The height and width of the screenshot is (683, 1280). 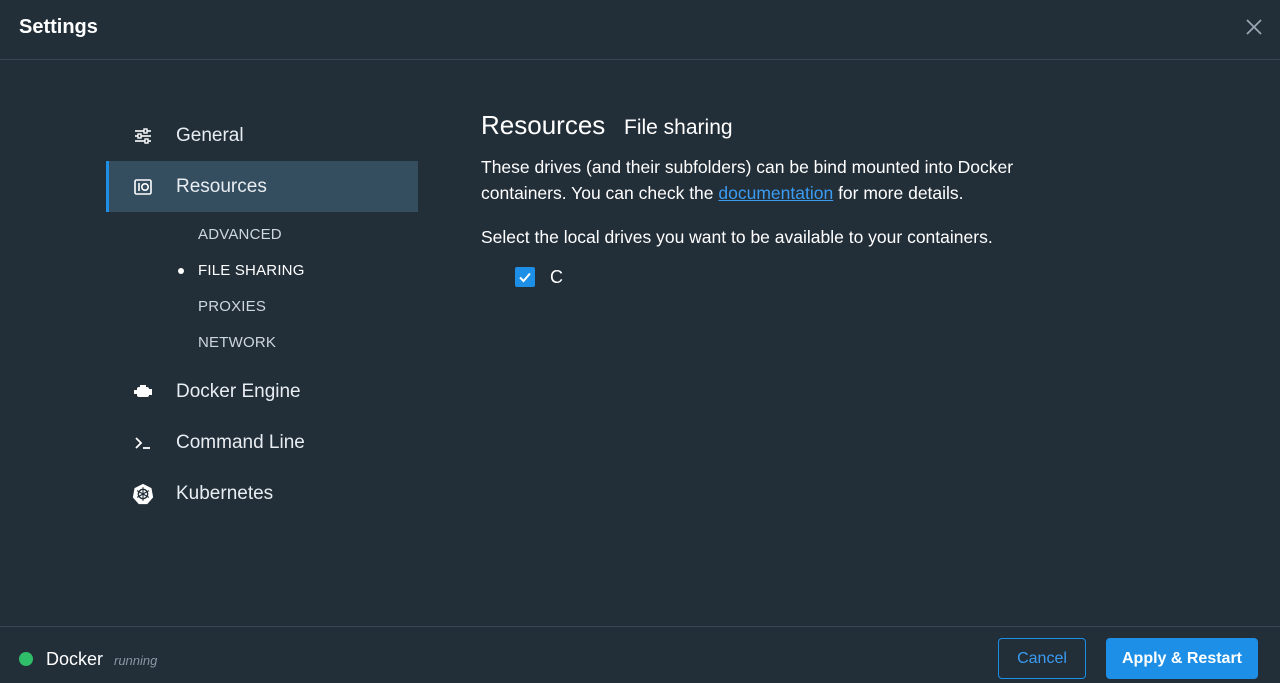 What do you see at coordinates (238, 391) in the screenshot?
I see `sidebar-item-label: Docker Engine` at bounding box center [238, 391].